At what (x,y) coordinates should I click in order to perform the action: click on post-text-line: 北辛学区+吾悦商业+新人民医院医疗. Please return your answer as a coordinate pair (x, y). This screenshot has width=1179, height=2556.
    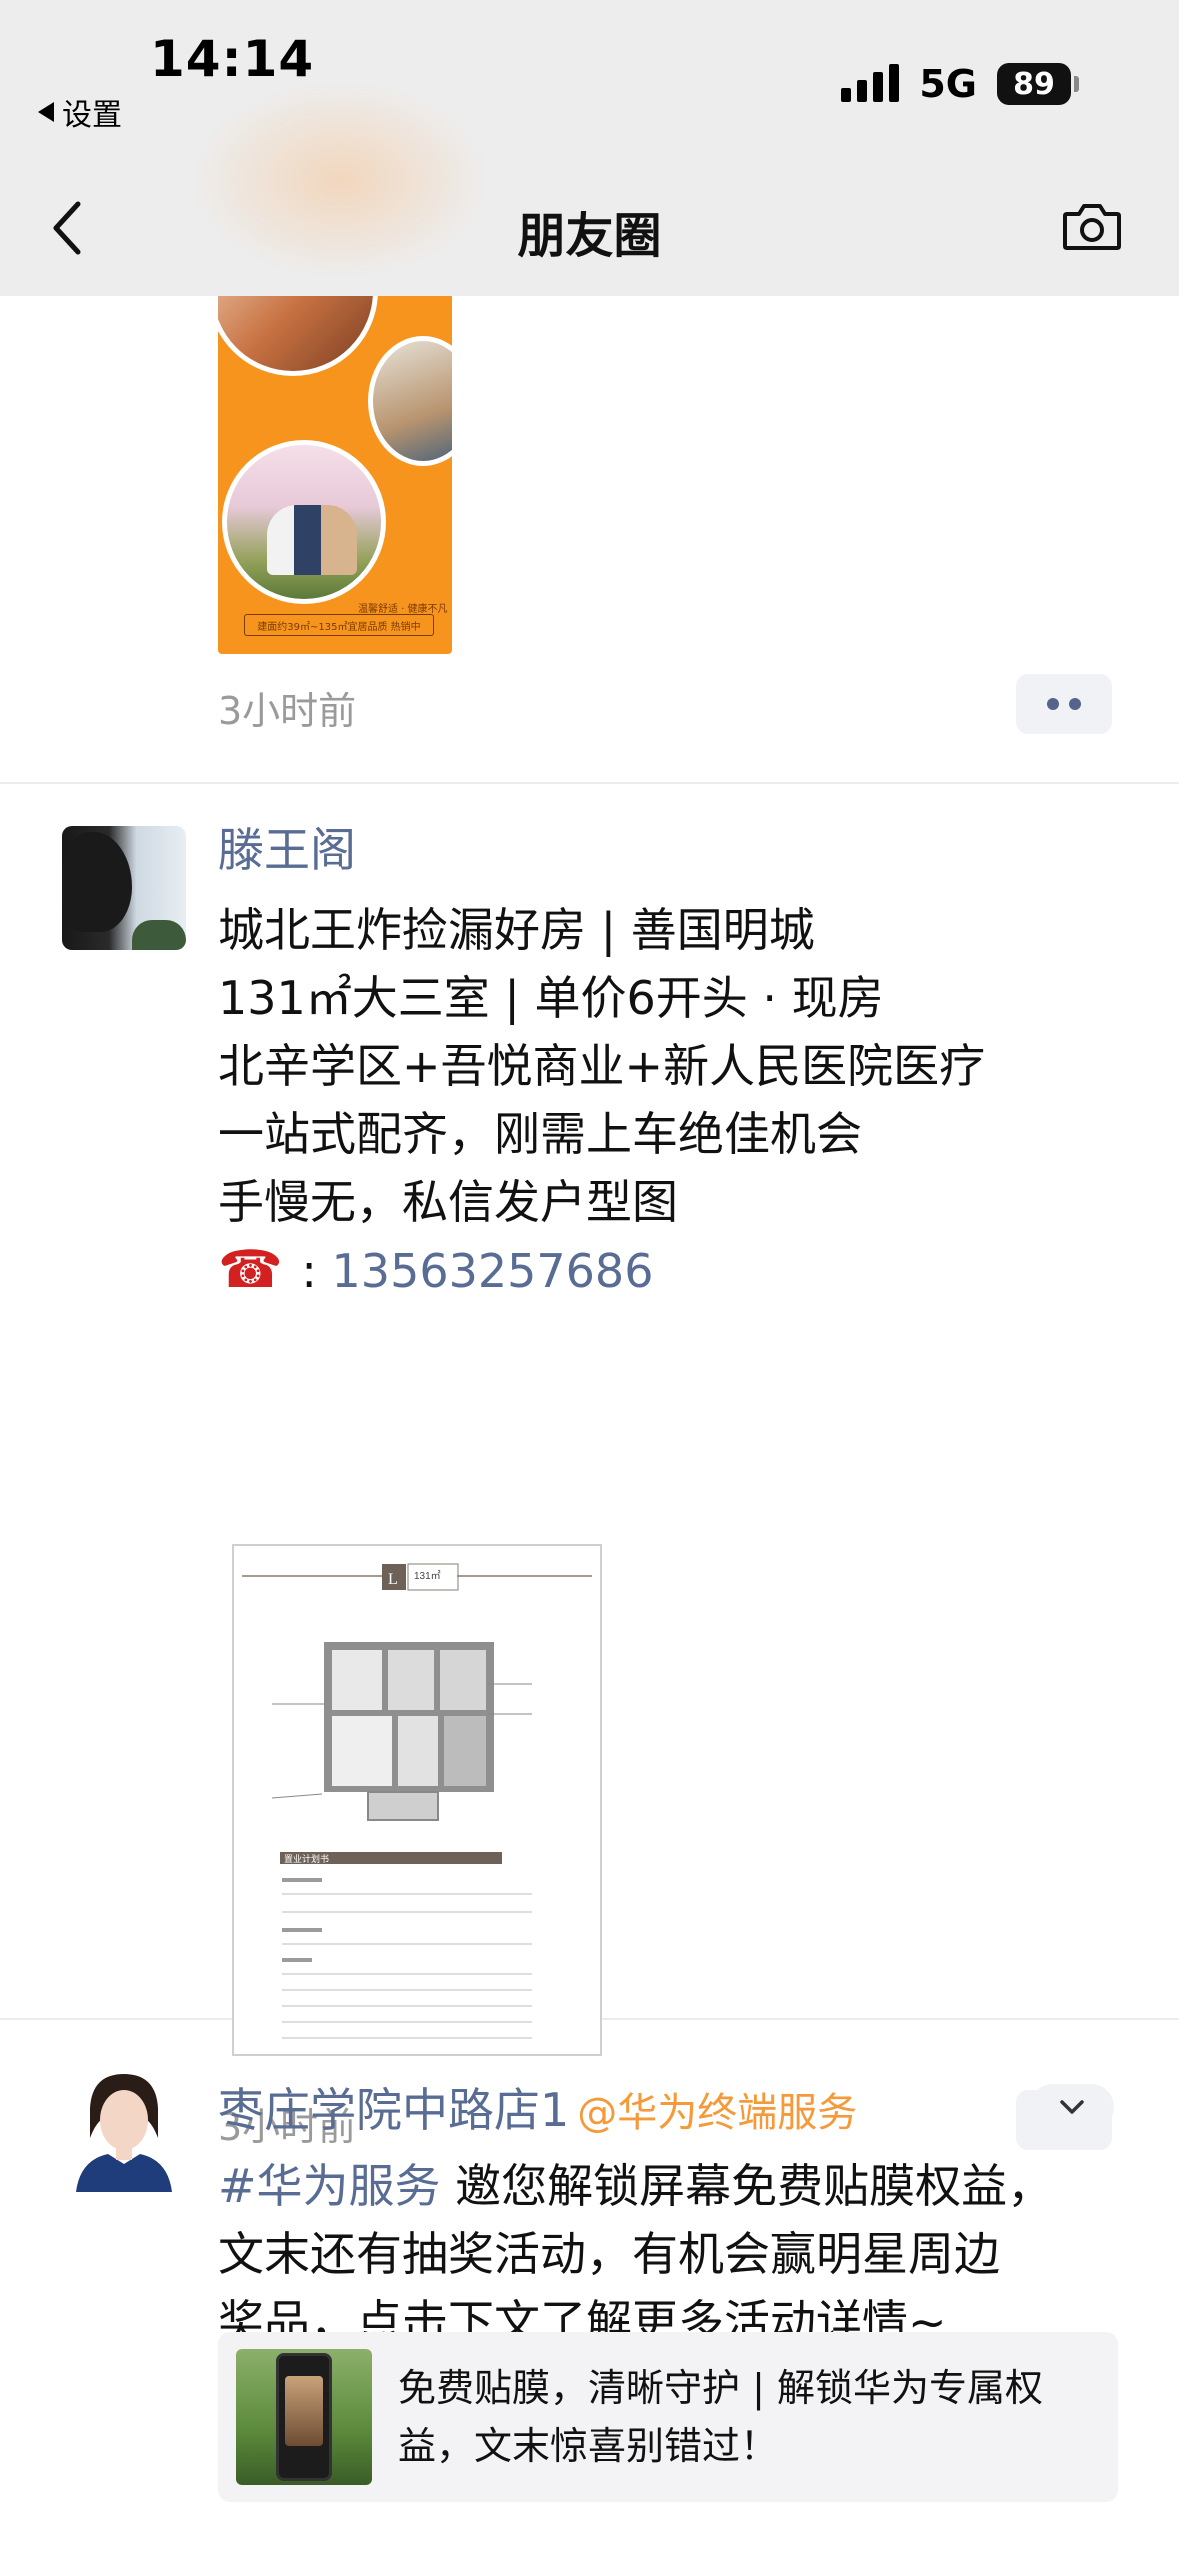
    Looking at the image, I should click on (602, 1066).